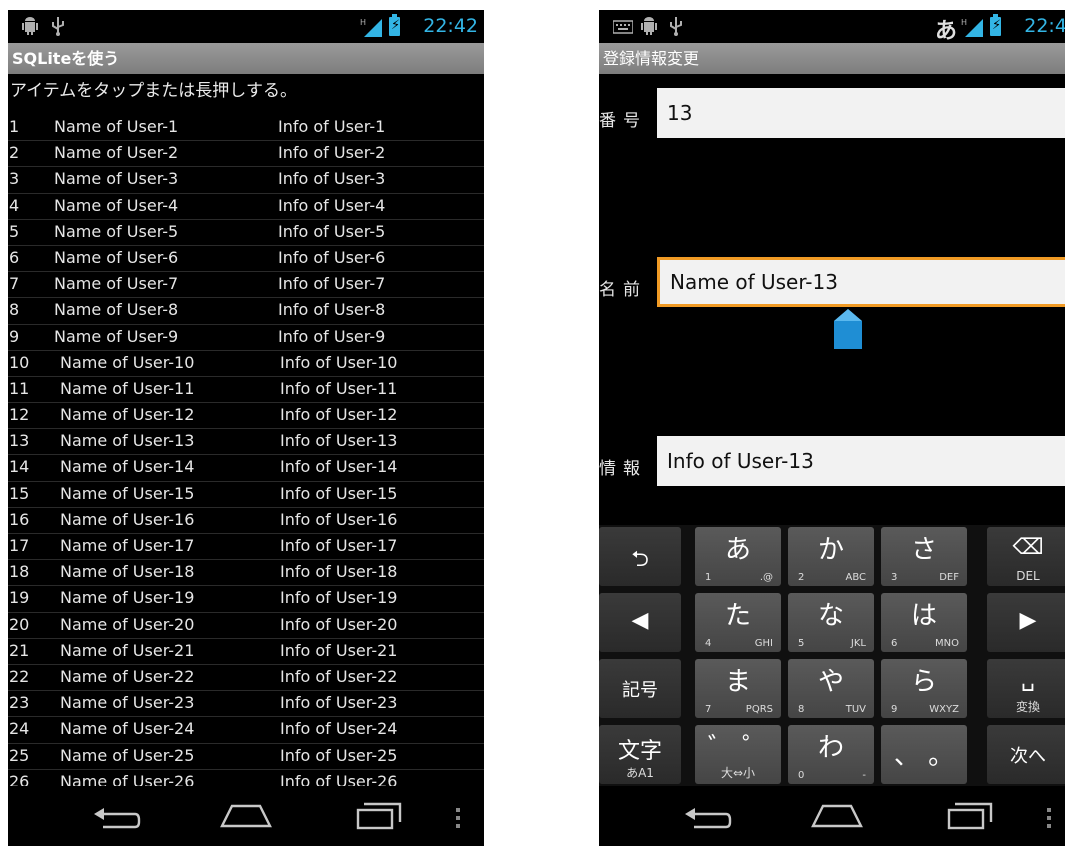  Describe the element at coordinates (246, 207) in the screenshot. I see `list-item: 4 Name of User-4 Info of User-4` at that location.